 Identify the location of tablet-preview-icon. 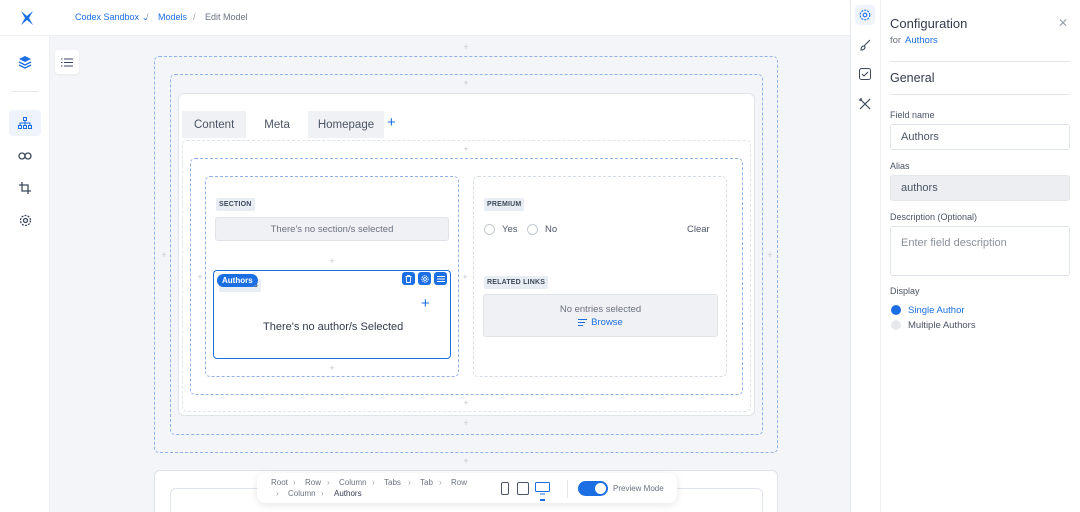
(523, 490).